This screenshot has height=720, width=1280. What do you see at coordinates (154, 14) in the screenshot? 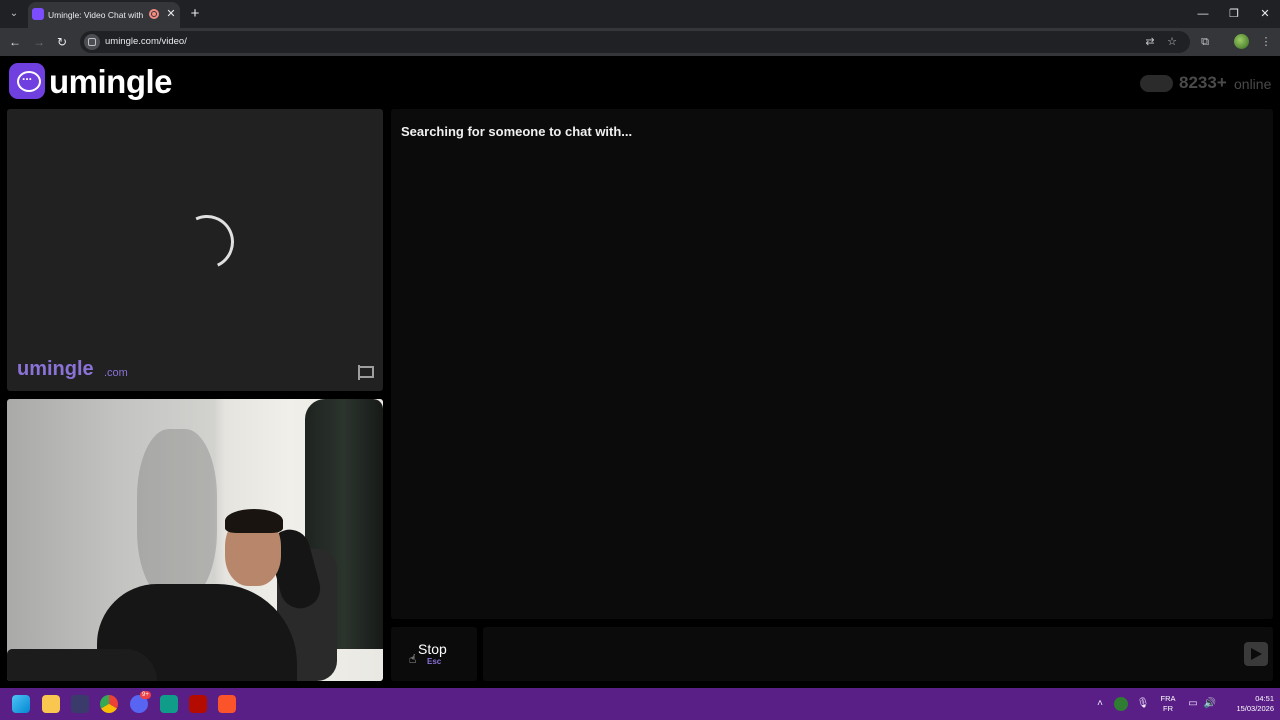
I see `recording-indicator-icon` at bounding box center [154, 14].